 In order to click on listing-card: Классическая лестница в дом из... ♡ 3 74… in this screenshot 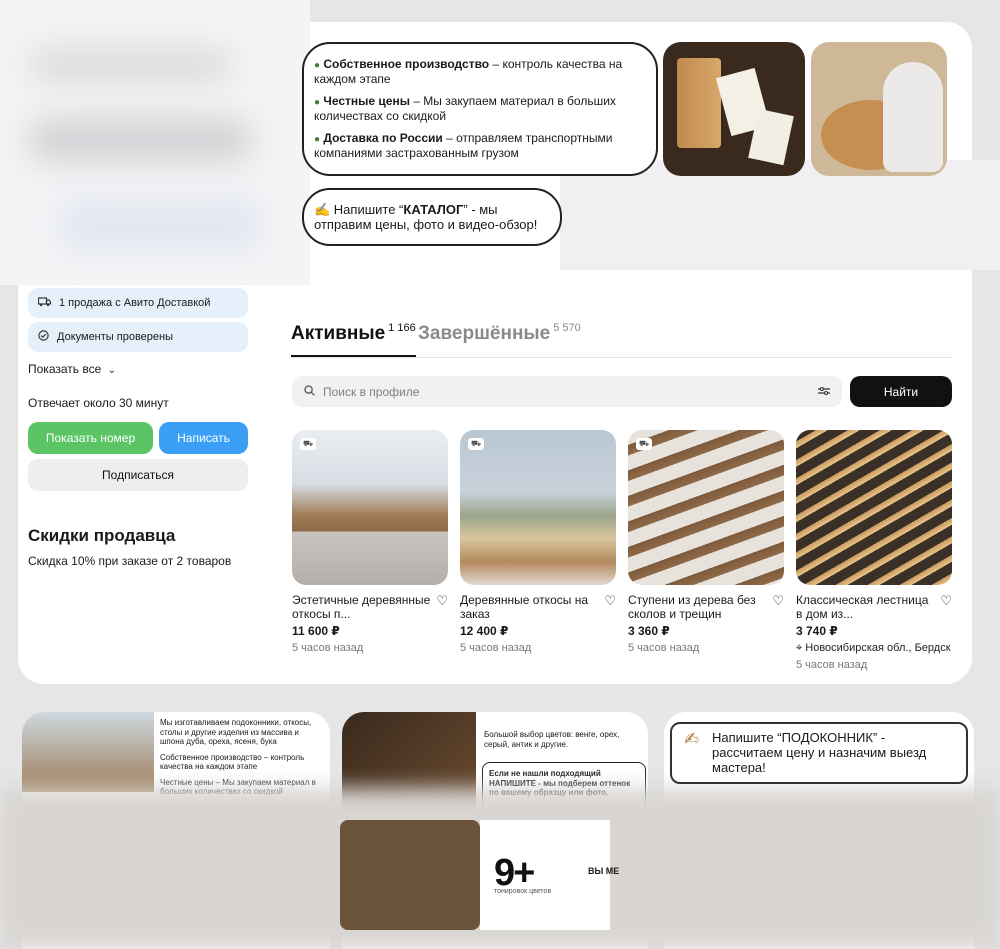, I will do `click(874, 551)`.